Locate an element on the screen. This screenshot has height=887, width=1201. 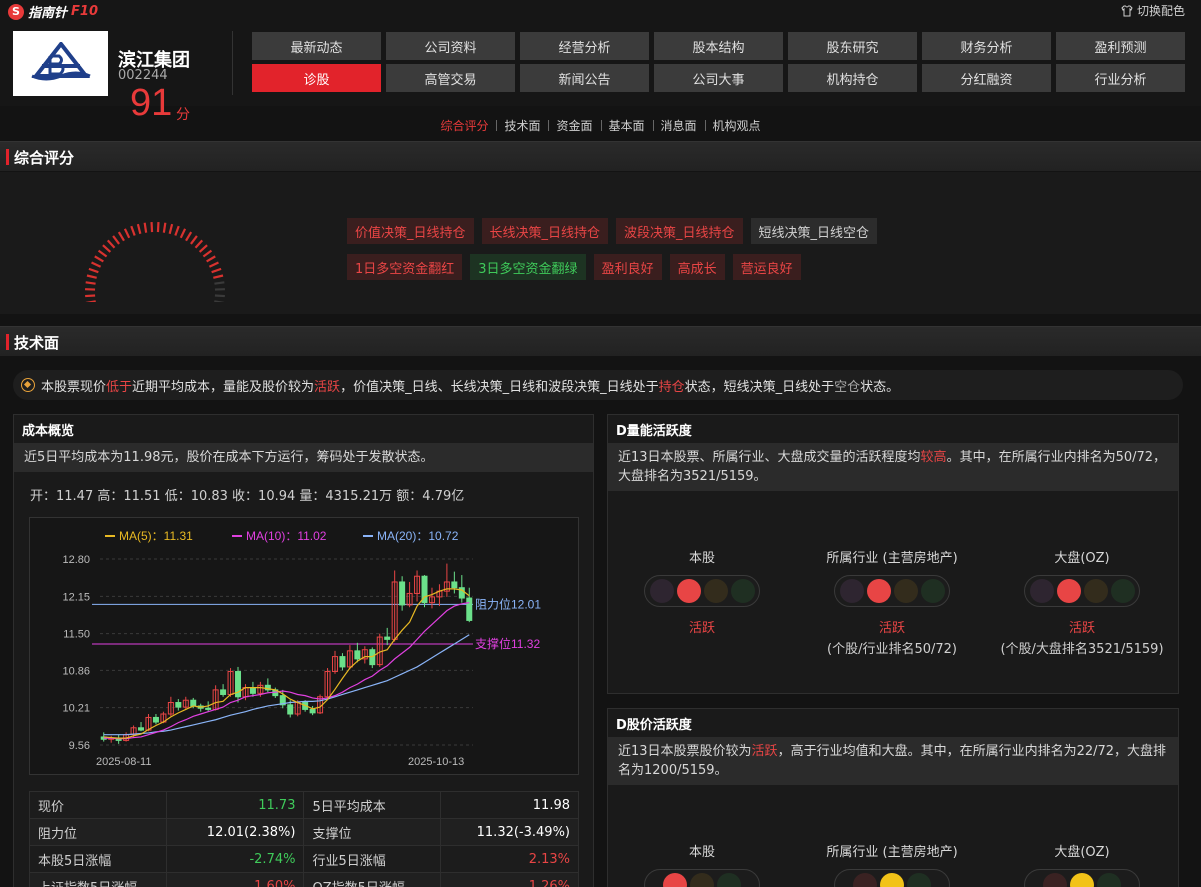
shirt-icon is located at coordinates (1127, 10).